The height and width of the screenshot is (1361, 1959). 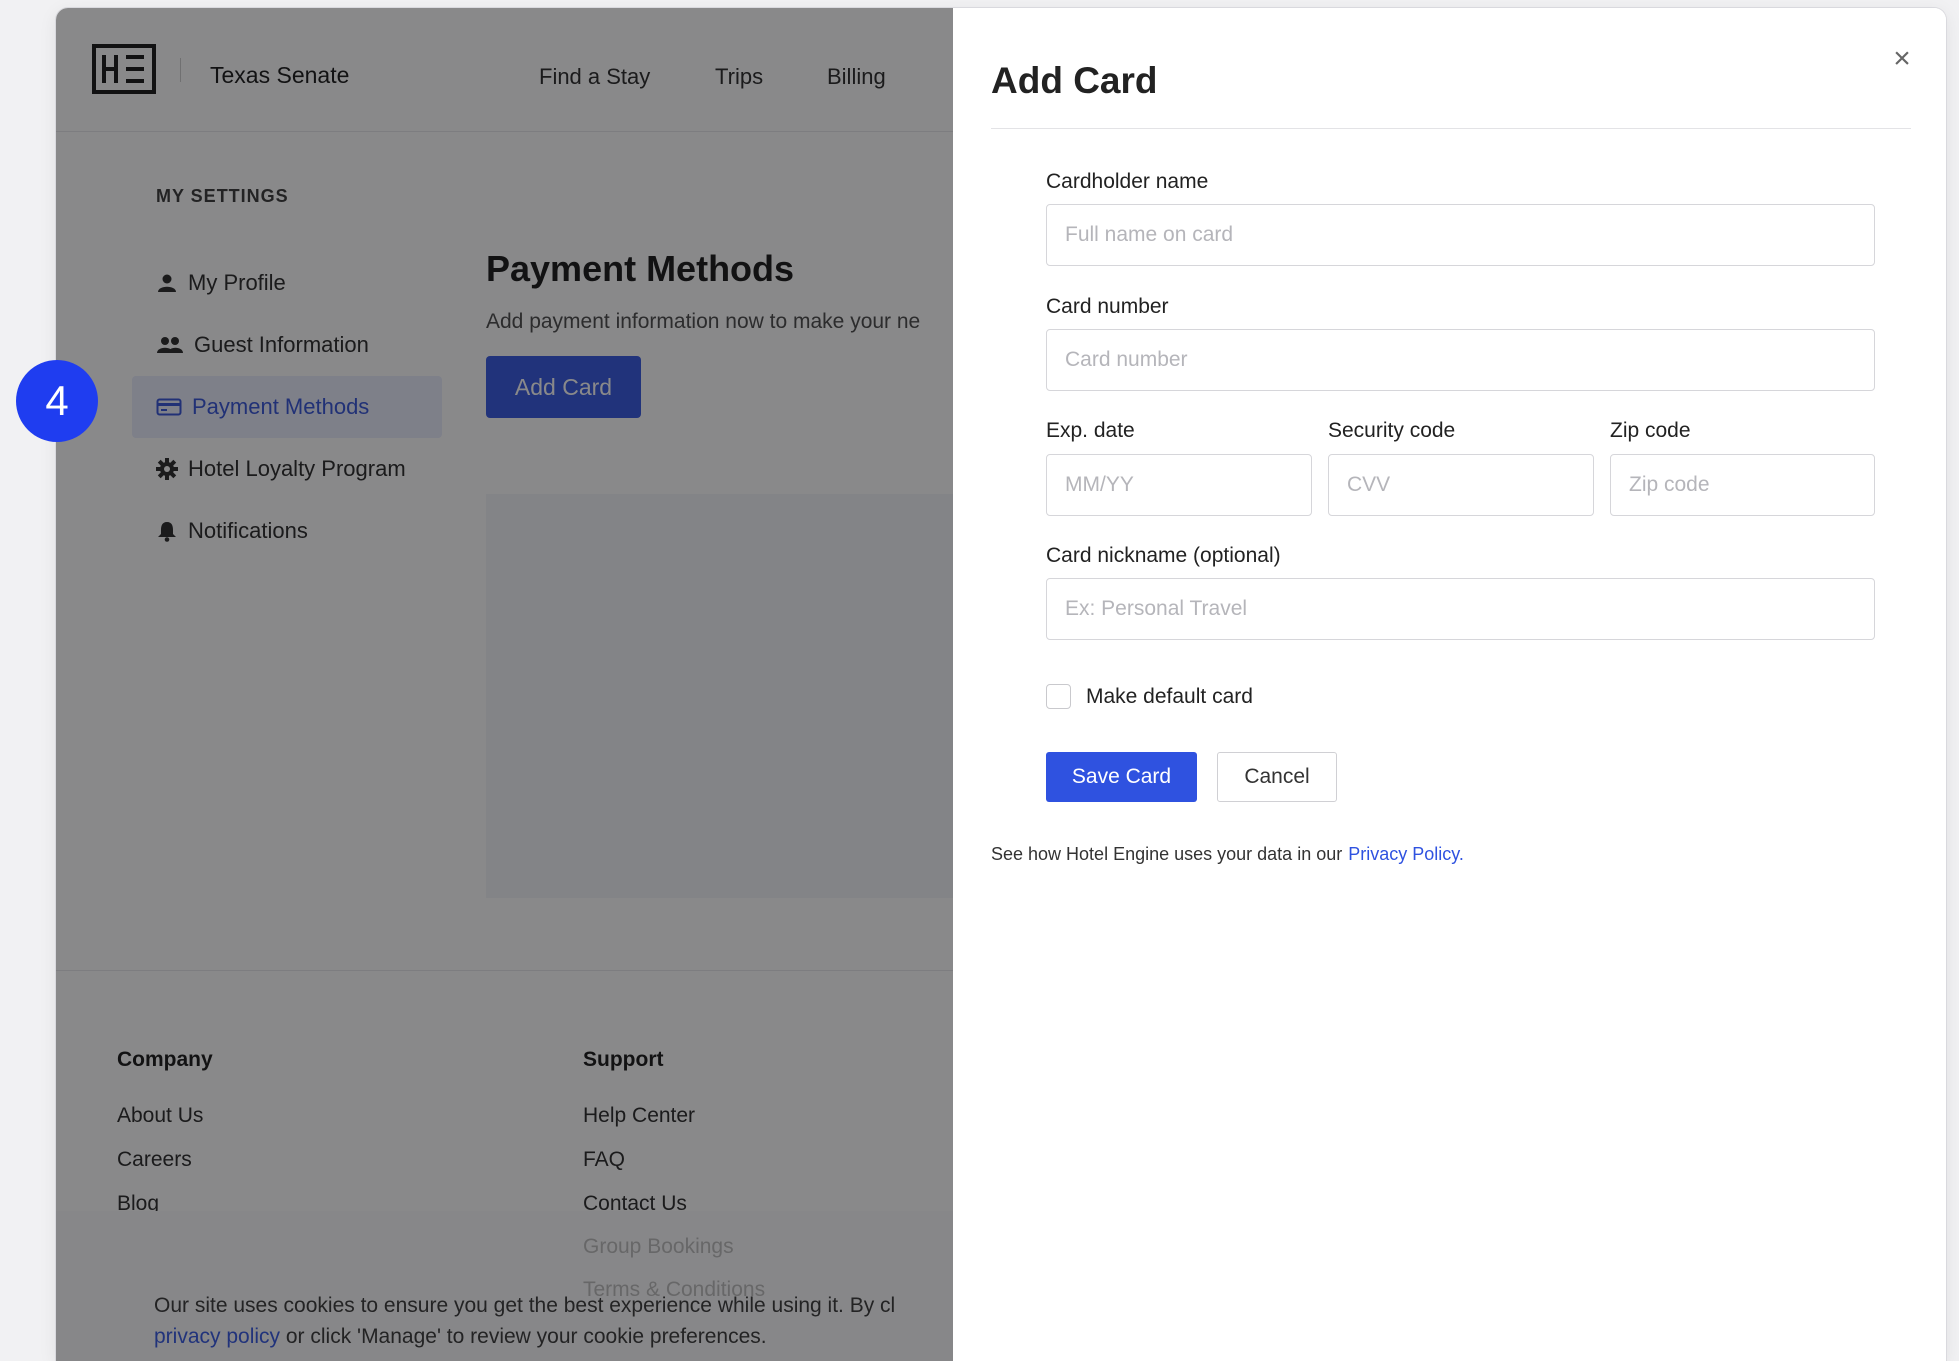 I want to click on card-number-label: Card number, so click(x=1107, y=306).